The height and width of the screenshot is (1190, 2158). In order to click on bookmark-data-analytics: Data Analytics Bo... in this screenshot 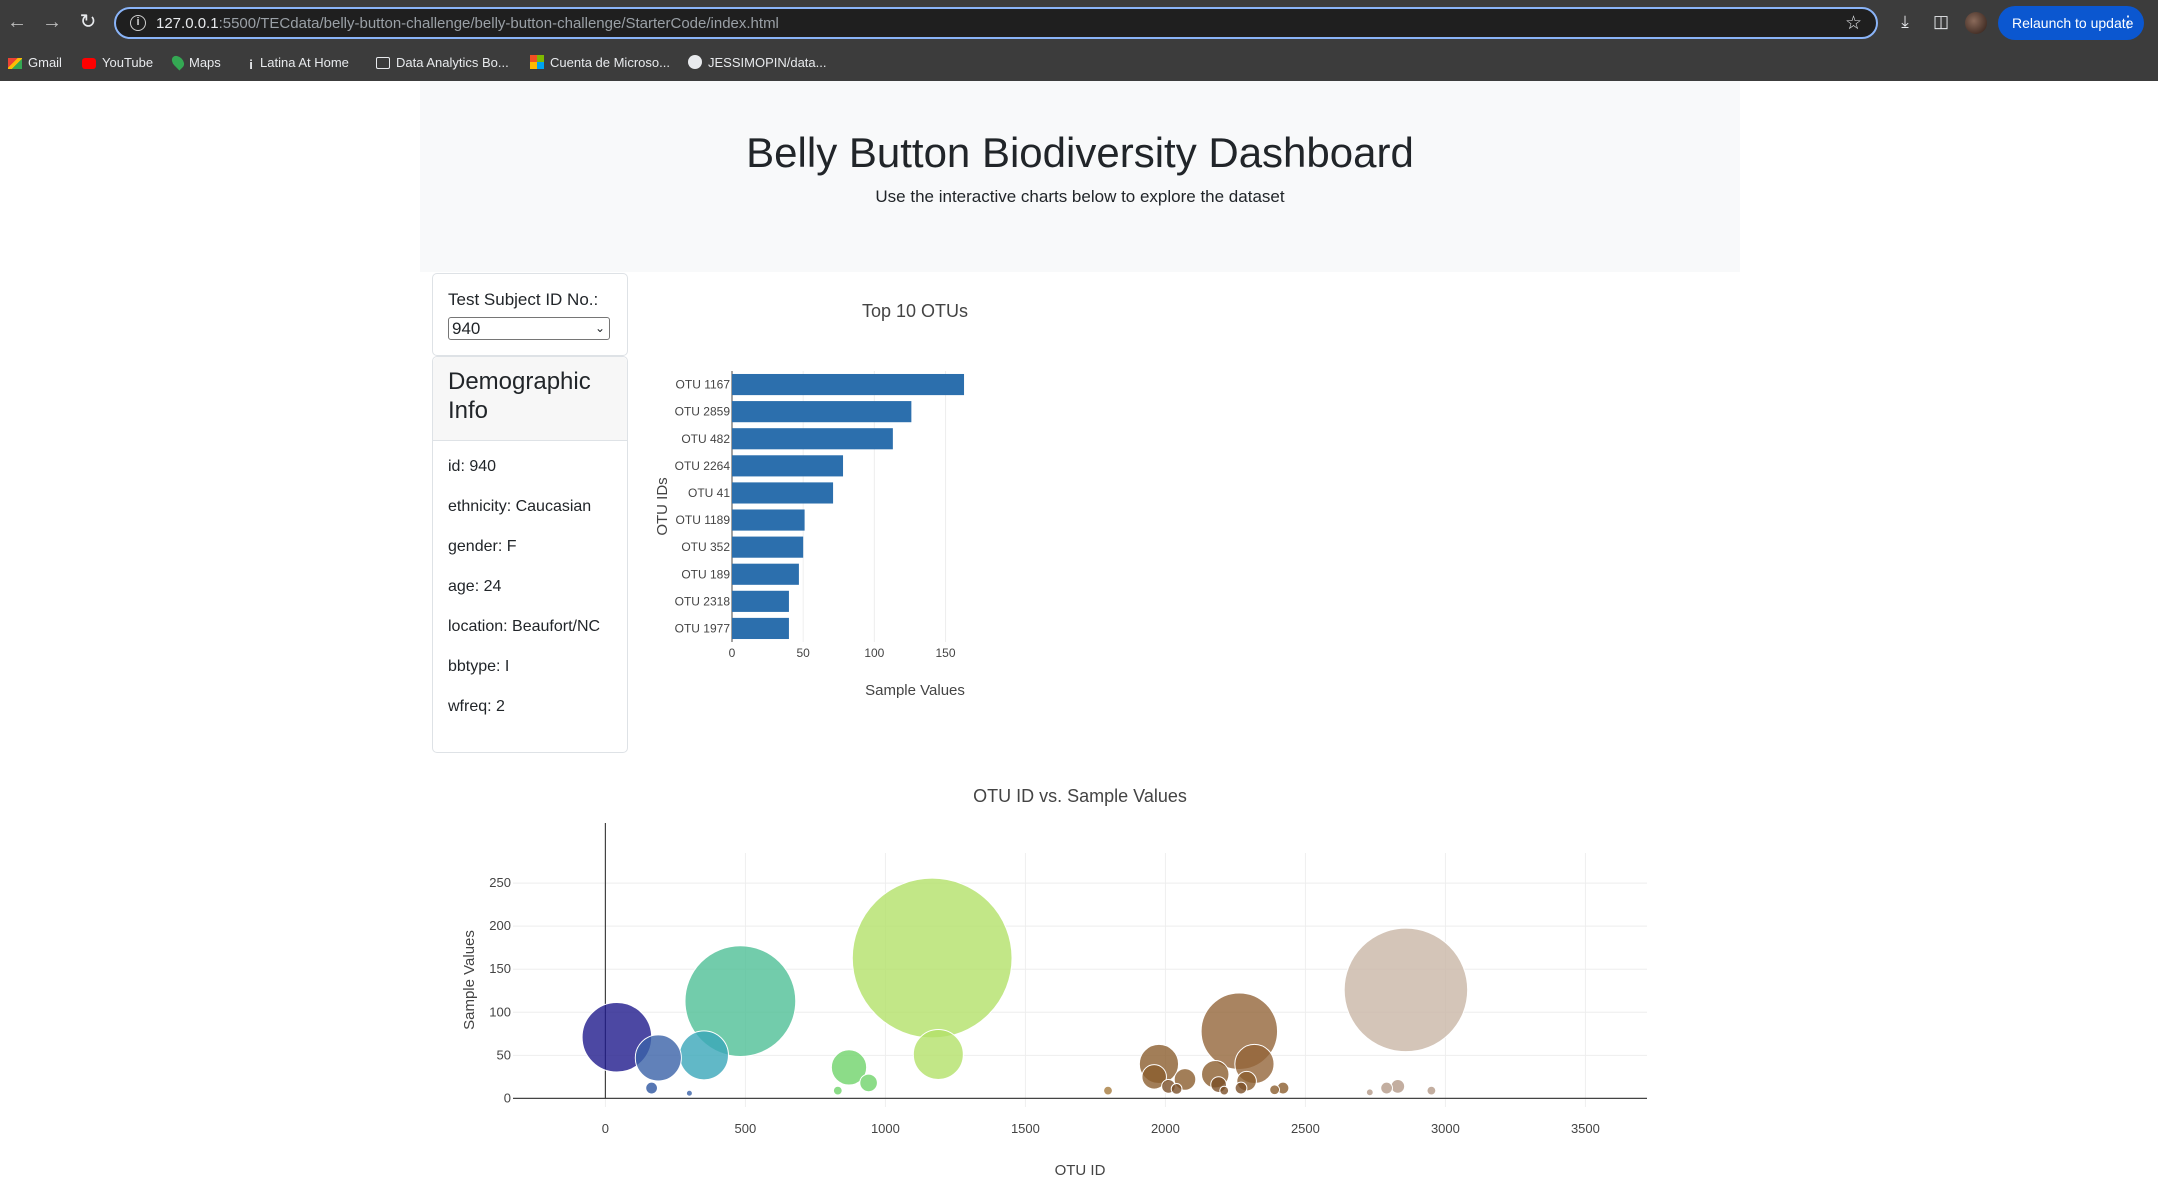, I will do `click(442, 63)`.